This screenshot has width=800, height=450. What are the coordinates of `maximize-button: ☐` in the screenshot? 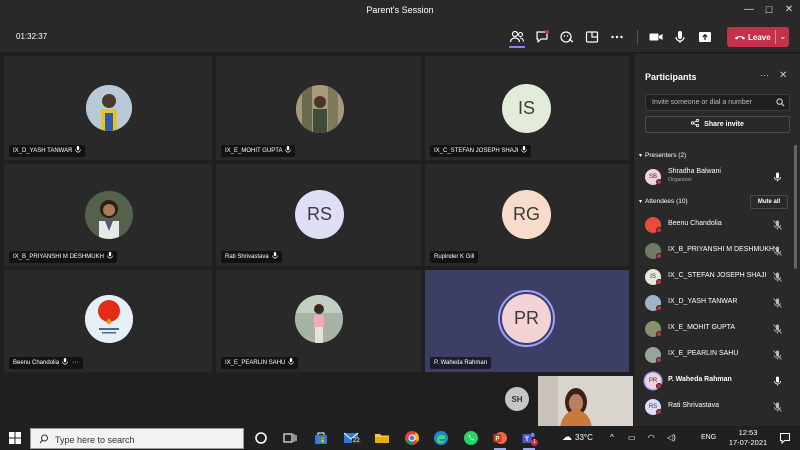 It's located at (769, 10).